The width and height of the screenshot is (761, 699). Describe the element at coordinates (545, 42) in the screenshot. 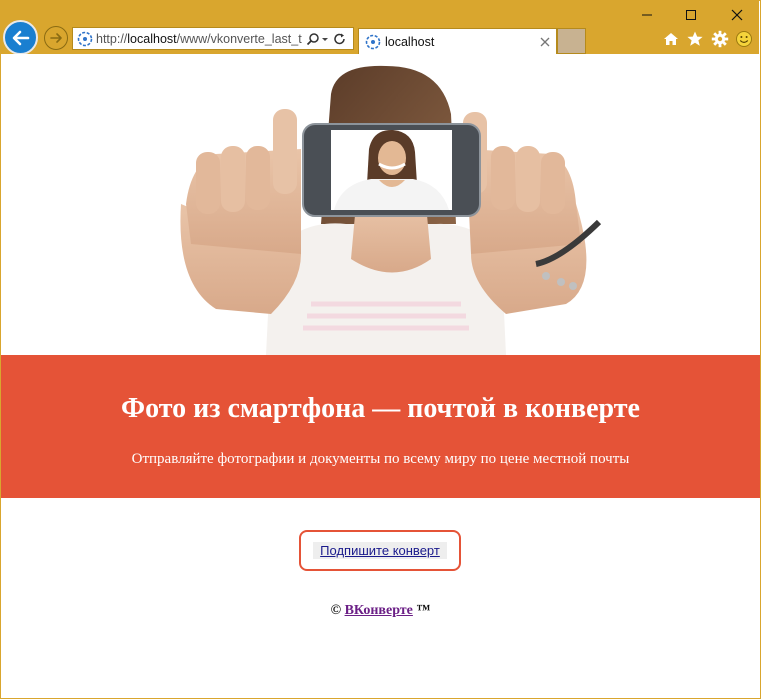

I see `tab-close-icon` at that location.